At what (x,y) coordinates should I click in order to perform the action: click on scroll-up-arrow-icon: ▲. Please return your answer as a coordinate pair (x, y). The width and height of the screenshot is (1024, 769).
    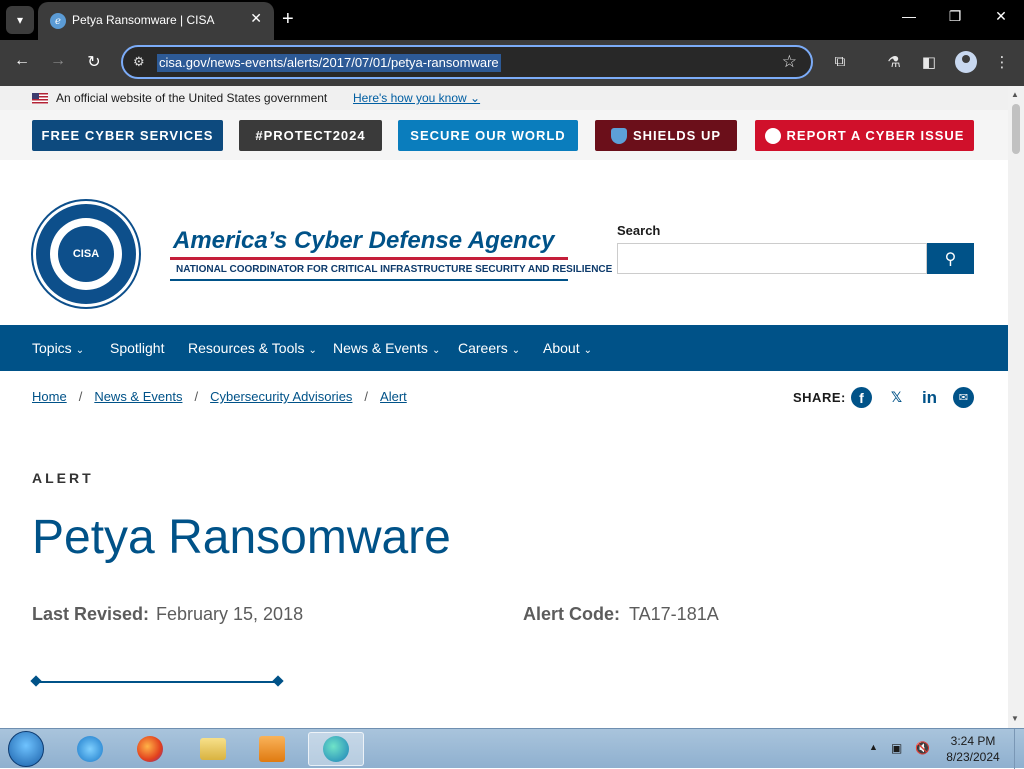
    Looking at the image, I should click on (1015, 94).